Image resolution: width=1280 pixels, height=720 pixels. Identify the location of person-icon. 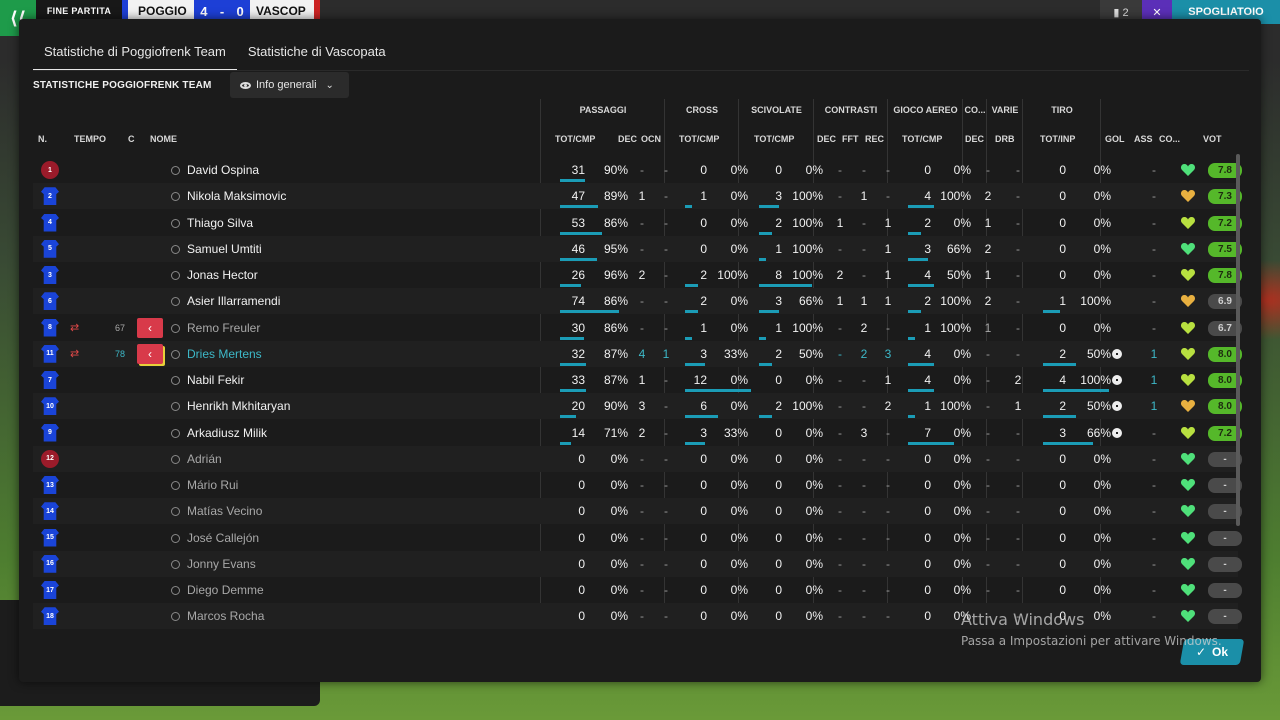
(175, 538).